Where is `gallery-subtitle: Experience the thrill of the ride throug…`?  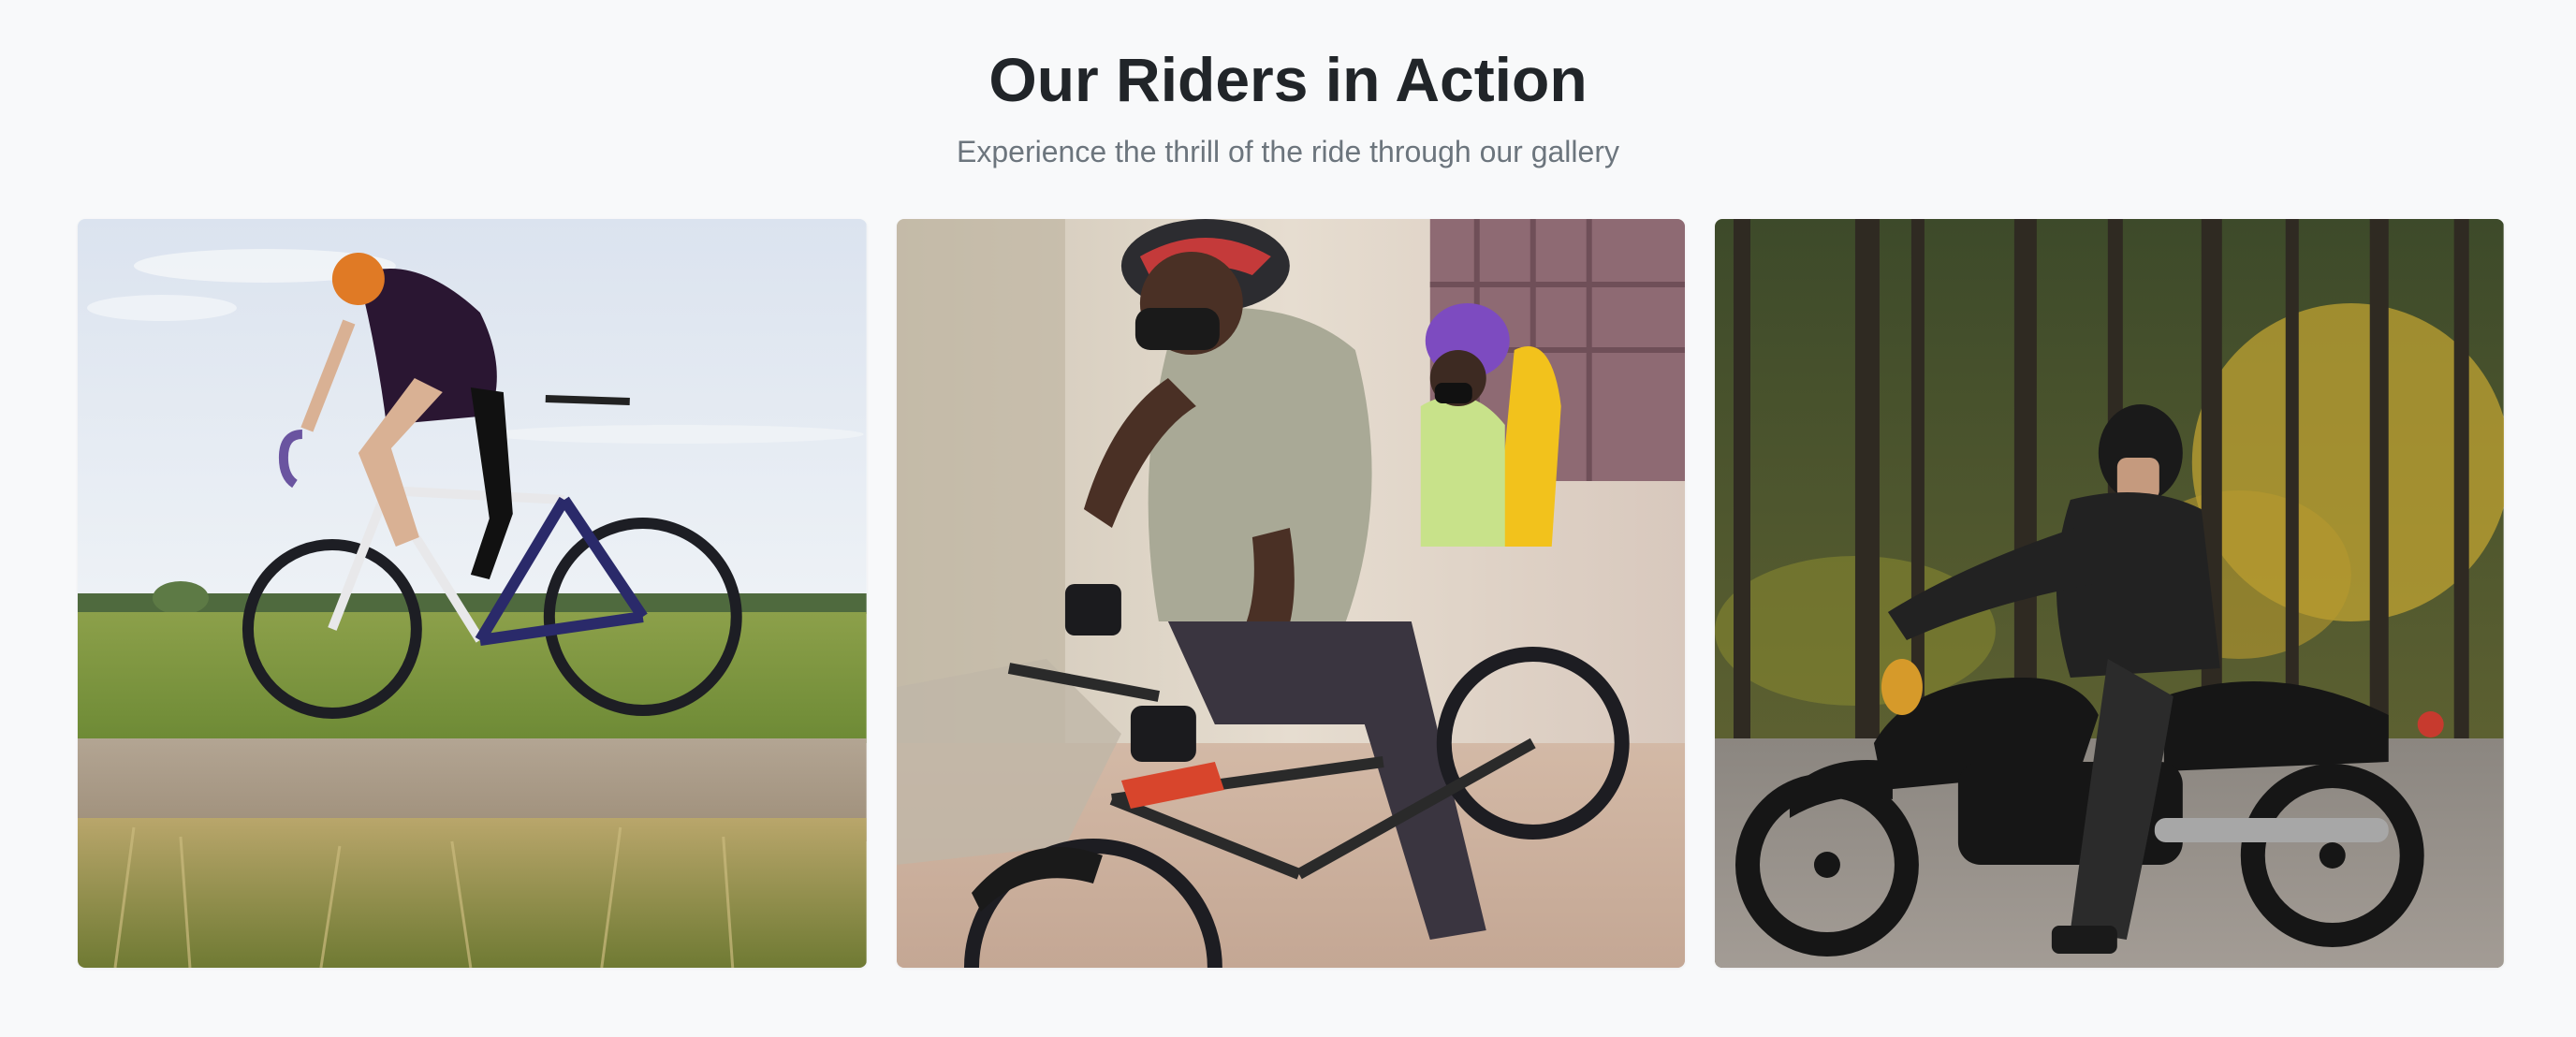 gallery-subtitle: Experience the thrill of the ride throug… is located at coordinates (1288, 151).